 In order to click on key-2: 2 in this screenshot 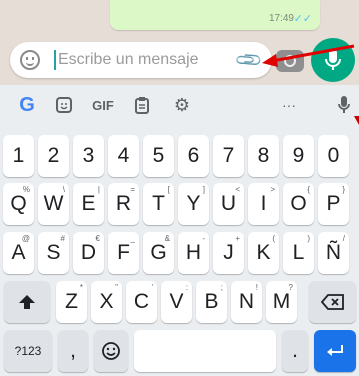, I will do `click(53, 156)`.